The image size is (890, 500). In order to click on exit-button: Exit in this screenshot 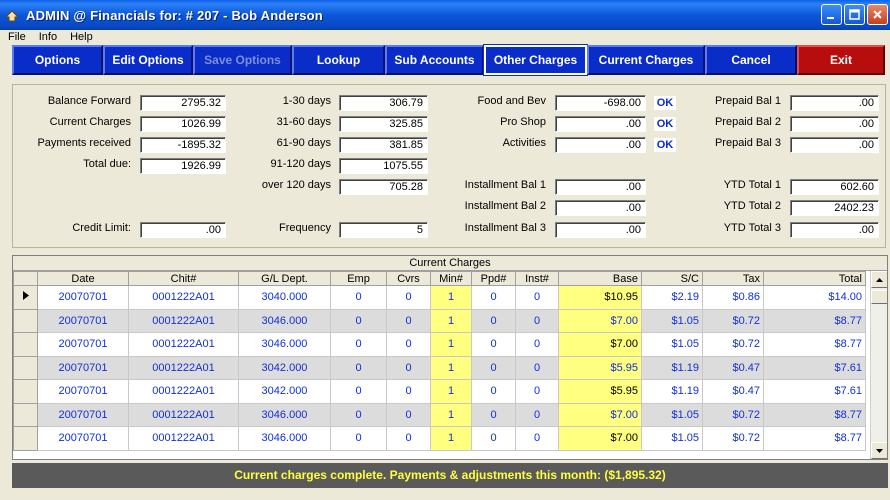, I will do `click(841, 60)`.